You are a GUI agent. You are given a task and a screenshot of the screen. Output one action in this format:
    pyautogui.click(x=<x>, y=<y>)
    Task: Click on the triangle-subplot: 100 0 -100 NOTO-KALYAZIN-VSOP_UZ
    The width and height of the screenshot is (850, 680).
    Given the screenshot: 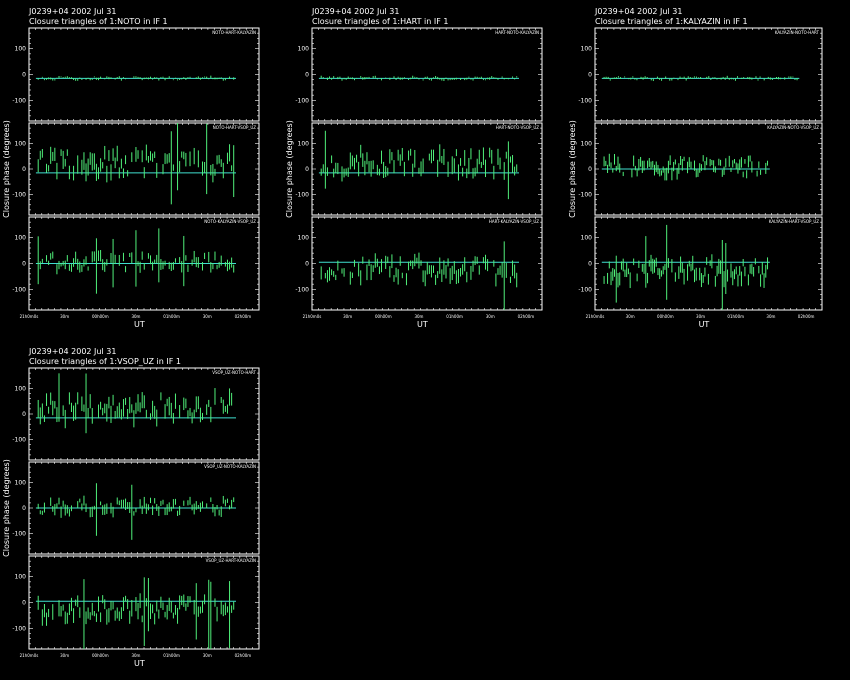 What is the action you would take?
    pyautogui.click(x=136, y=263)
    